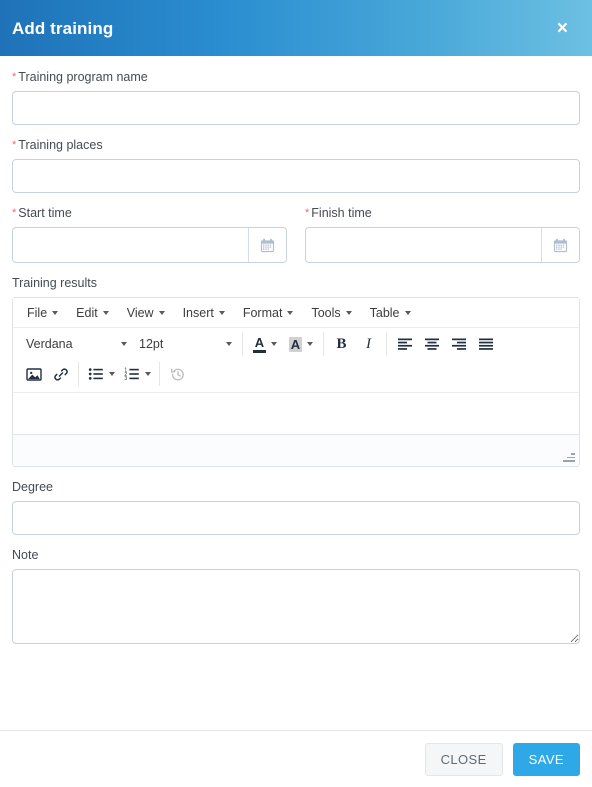 Image resolution: width=592 pixels, height=787 pixels. Describe the element at coordinates (296, 77) in the screenshot. I see `label-training-program-name: * Training program name` at that location.